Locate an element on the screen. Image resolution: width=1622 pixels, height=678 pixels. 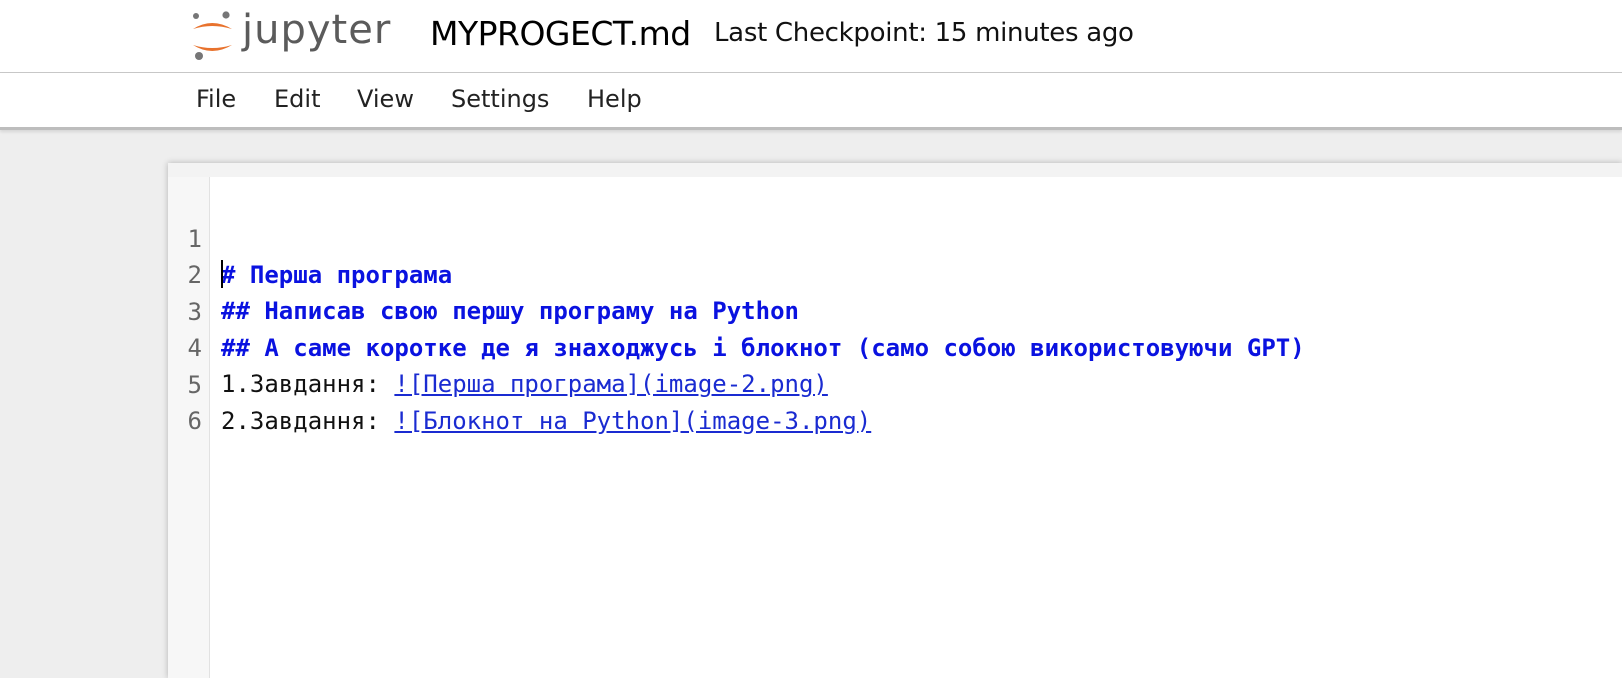
menu-edit: Edit is located at coordinates (297, 99).